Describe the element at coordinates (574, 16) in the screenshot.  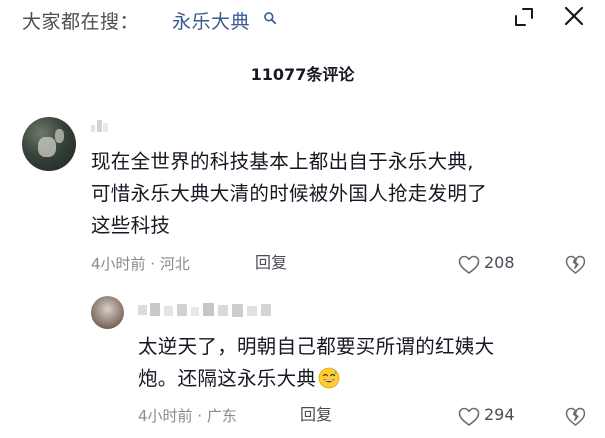
I see `close-icon` at that location.